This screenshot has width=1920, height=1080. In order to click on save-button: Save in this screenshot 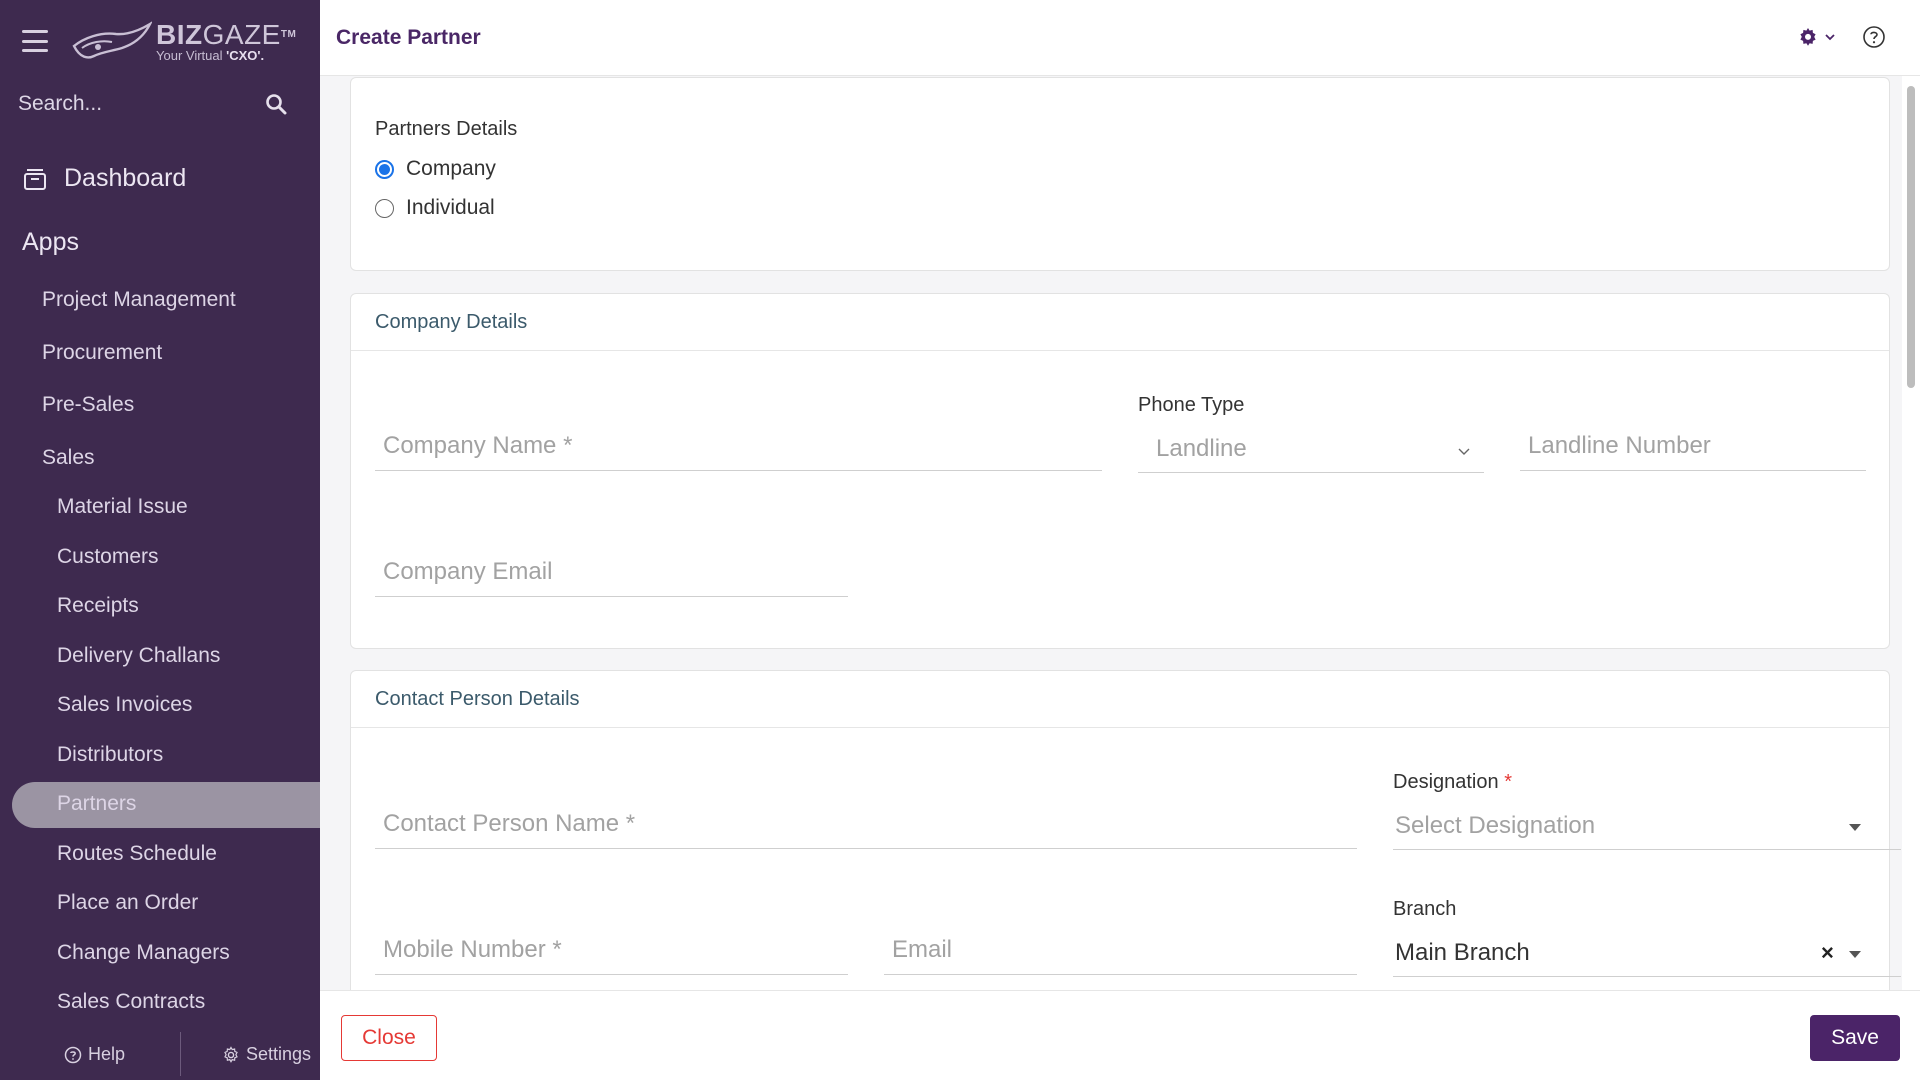, I will do `click(1855, 1038)`.